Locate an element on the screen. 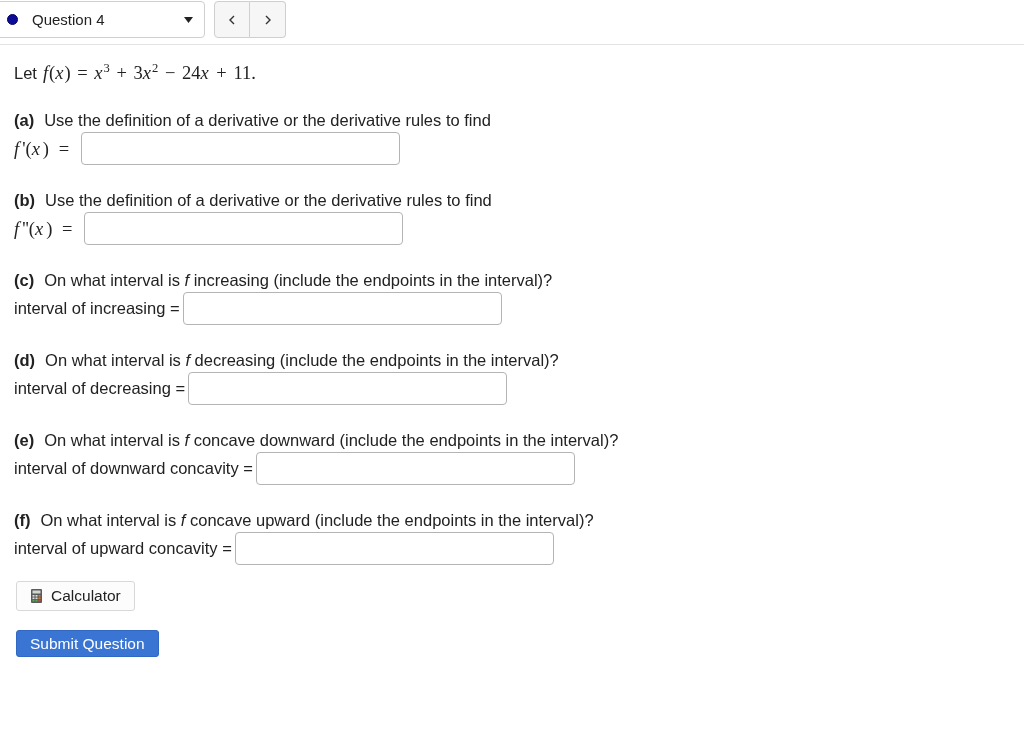 This screenshot has width=1024, height=736. caret-icon is located at coordinates (188, 19).